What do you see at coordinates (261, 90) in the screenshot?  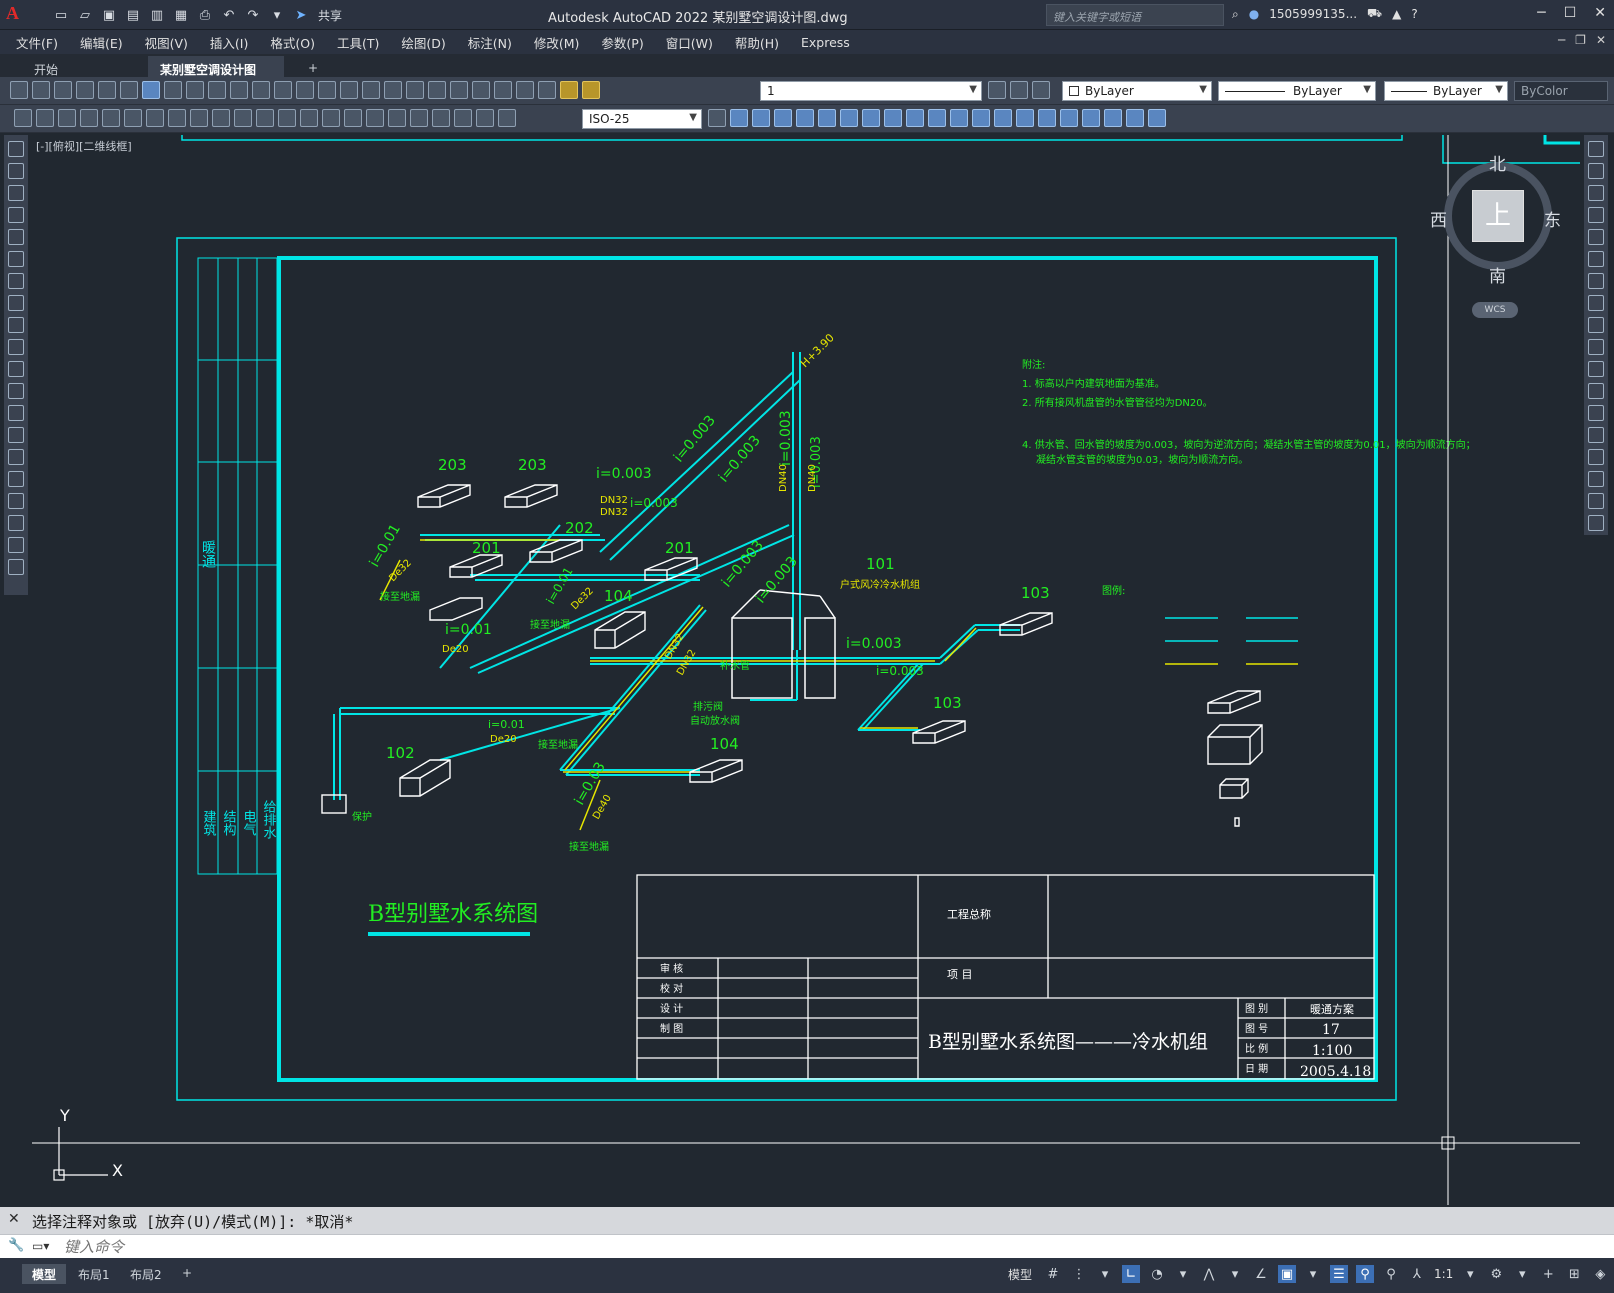 I see `tb-undo-icon` at bounding box center [261, 90].